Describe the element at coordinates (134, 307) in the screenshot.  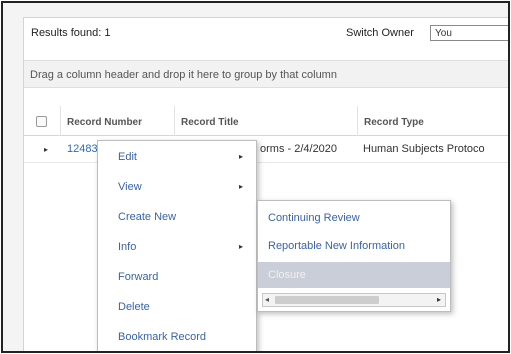
I see `menu-item-label: Delete` at that location.